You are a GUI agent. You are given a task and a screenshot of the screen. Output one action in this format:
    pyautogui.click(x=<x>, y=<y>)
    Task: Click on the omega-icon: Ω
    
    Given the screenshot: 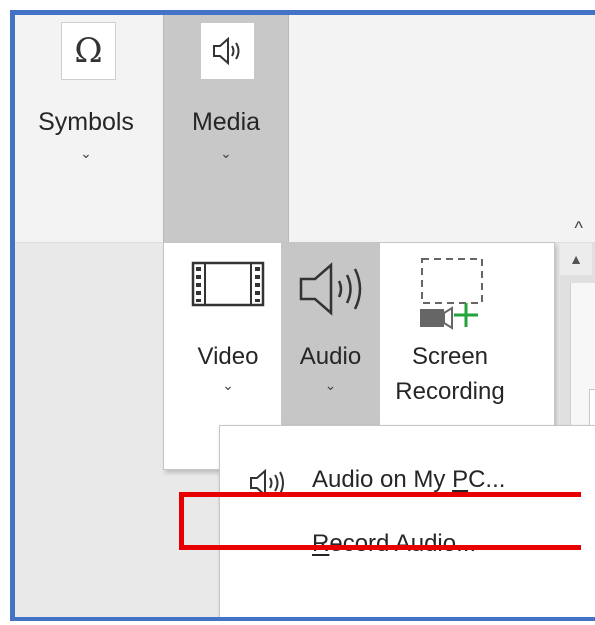 What is the action you would take?
    pyautogui.click(x=88, y=51)
    